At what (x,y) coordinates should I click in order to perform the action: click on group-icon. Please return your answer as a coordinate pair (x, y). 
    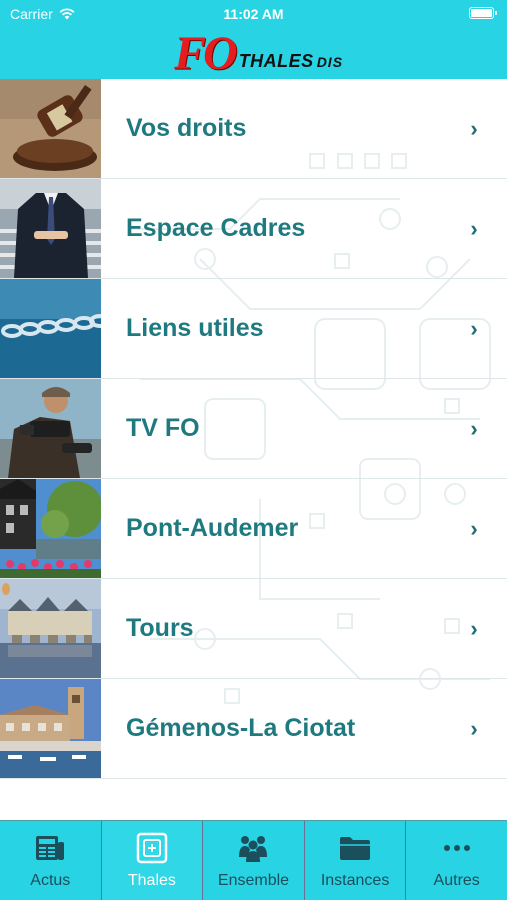
    Looking at the image, I should click on (253, 848).